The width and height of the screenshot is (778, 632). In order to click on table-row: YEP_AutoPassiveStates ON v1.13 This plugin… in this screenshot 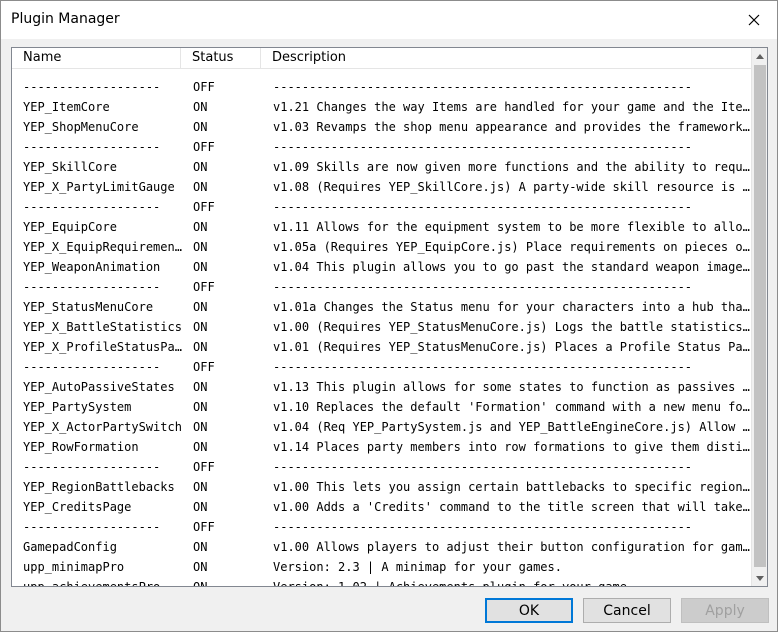, I will do `click(382, 387)`.